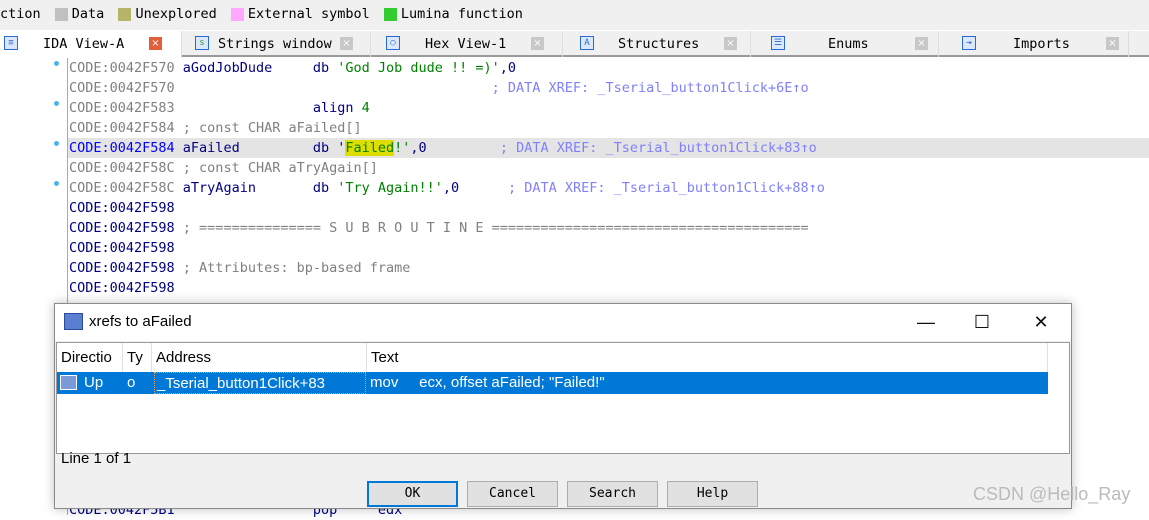 The image size is (1149, 520). Describe the element at coordinates (612, 494) in the screenshot. I see `search-button: Search` at that location.